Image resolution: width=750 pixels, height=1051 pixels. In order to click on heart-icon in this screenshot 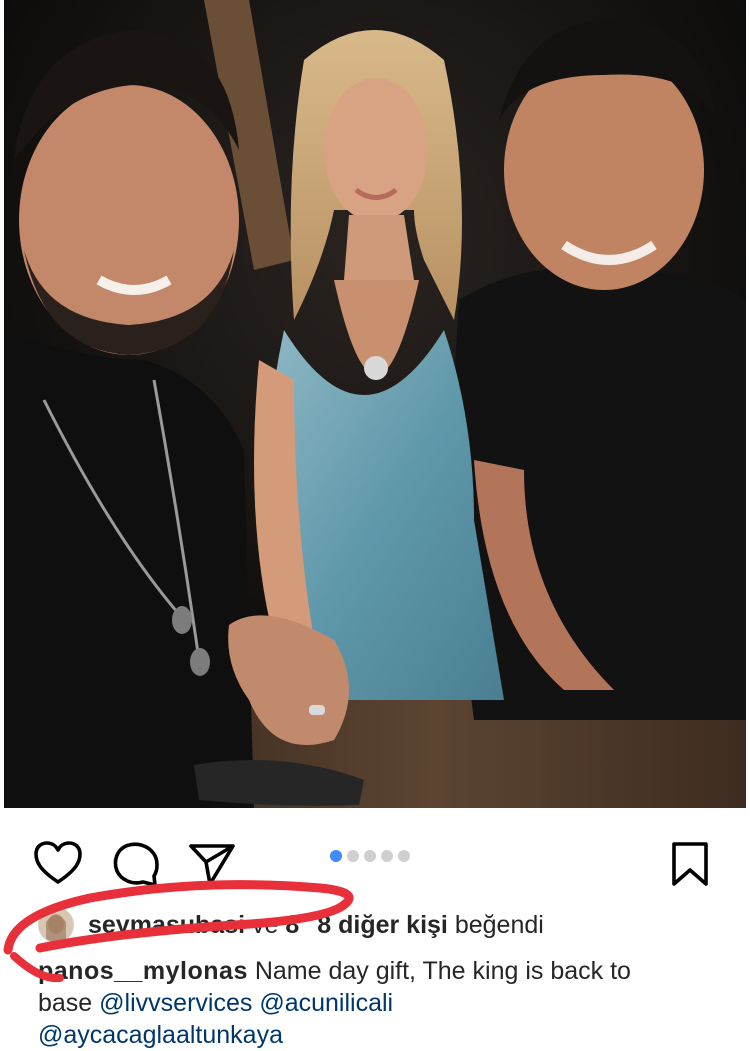, I will do `click(58, 864)`.